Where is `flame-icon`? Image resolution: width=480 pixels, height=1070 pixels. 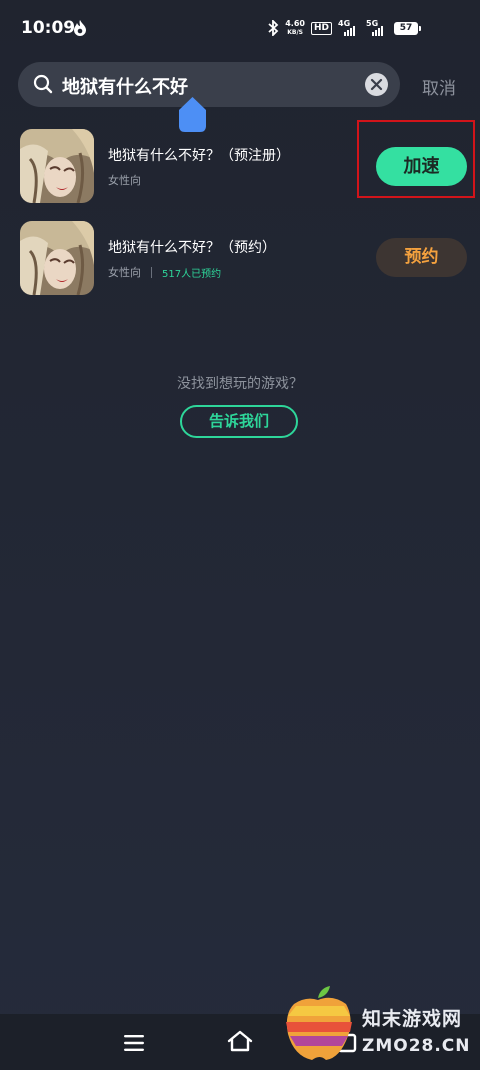
flame-icon is located at coordinates (80, 28).